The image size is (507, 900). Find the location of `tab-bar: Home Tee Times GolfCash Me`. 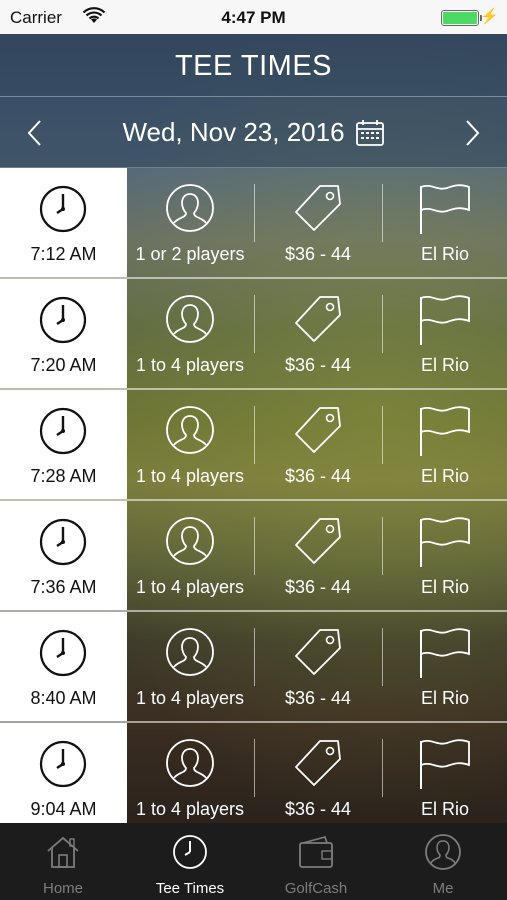

tab-bar: Home Tee Times GolfCash Me is located at coordinates (253, 861).